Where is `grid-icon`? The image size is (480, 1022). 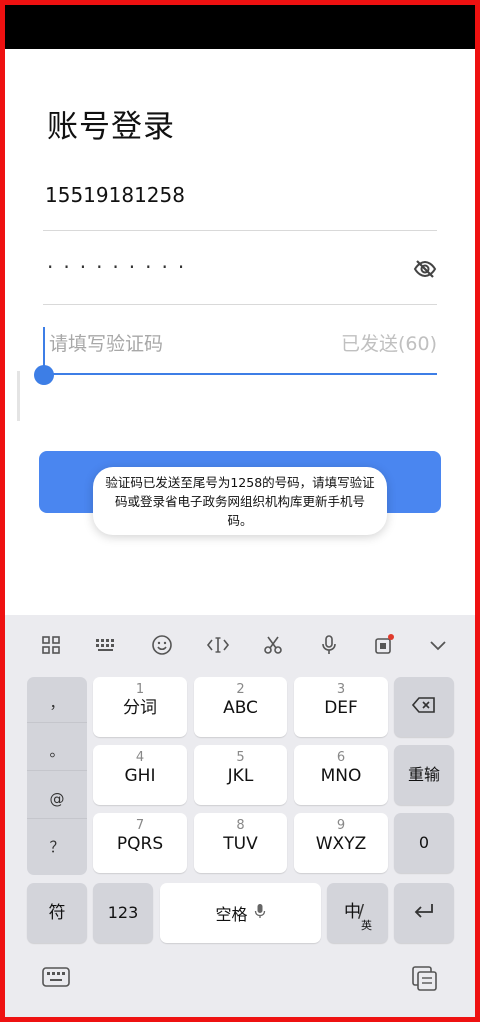 grid-icon is located at coordinates (51, 645).